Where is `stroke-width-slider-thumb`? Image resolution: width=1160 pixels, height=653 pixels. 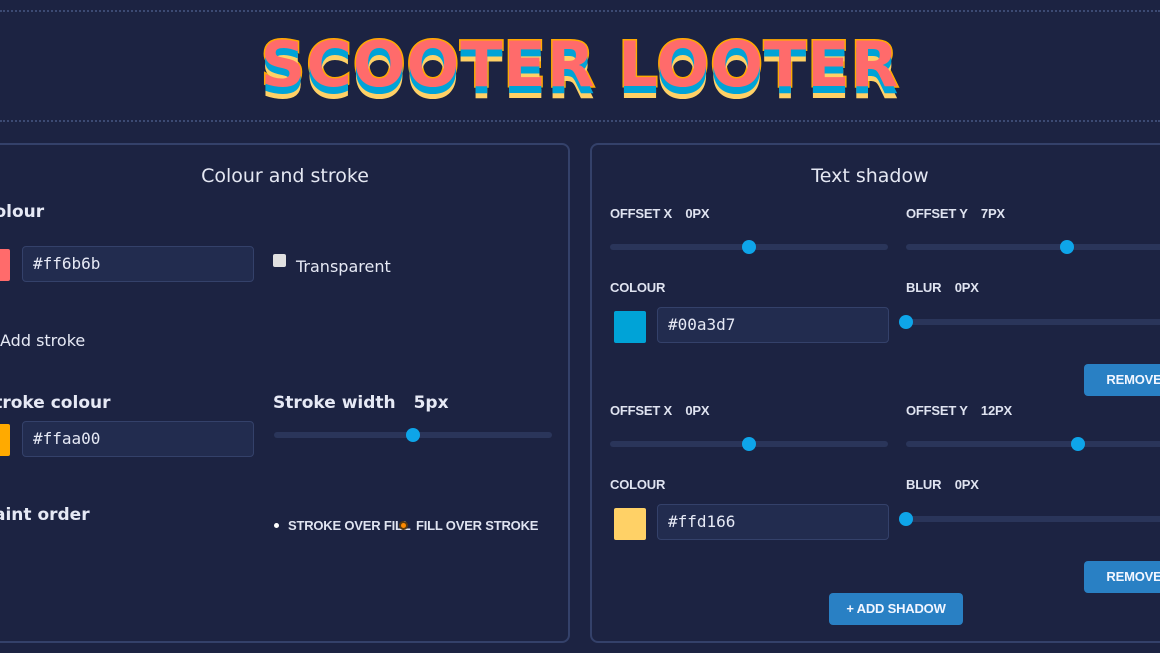 stroke-width-slider-thumb is located at coordinates (413, 435).